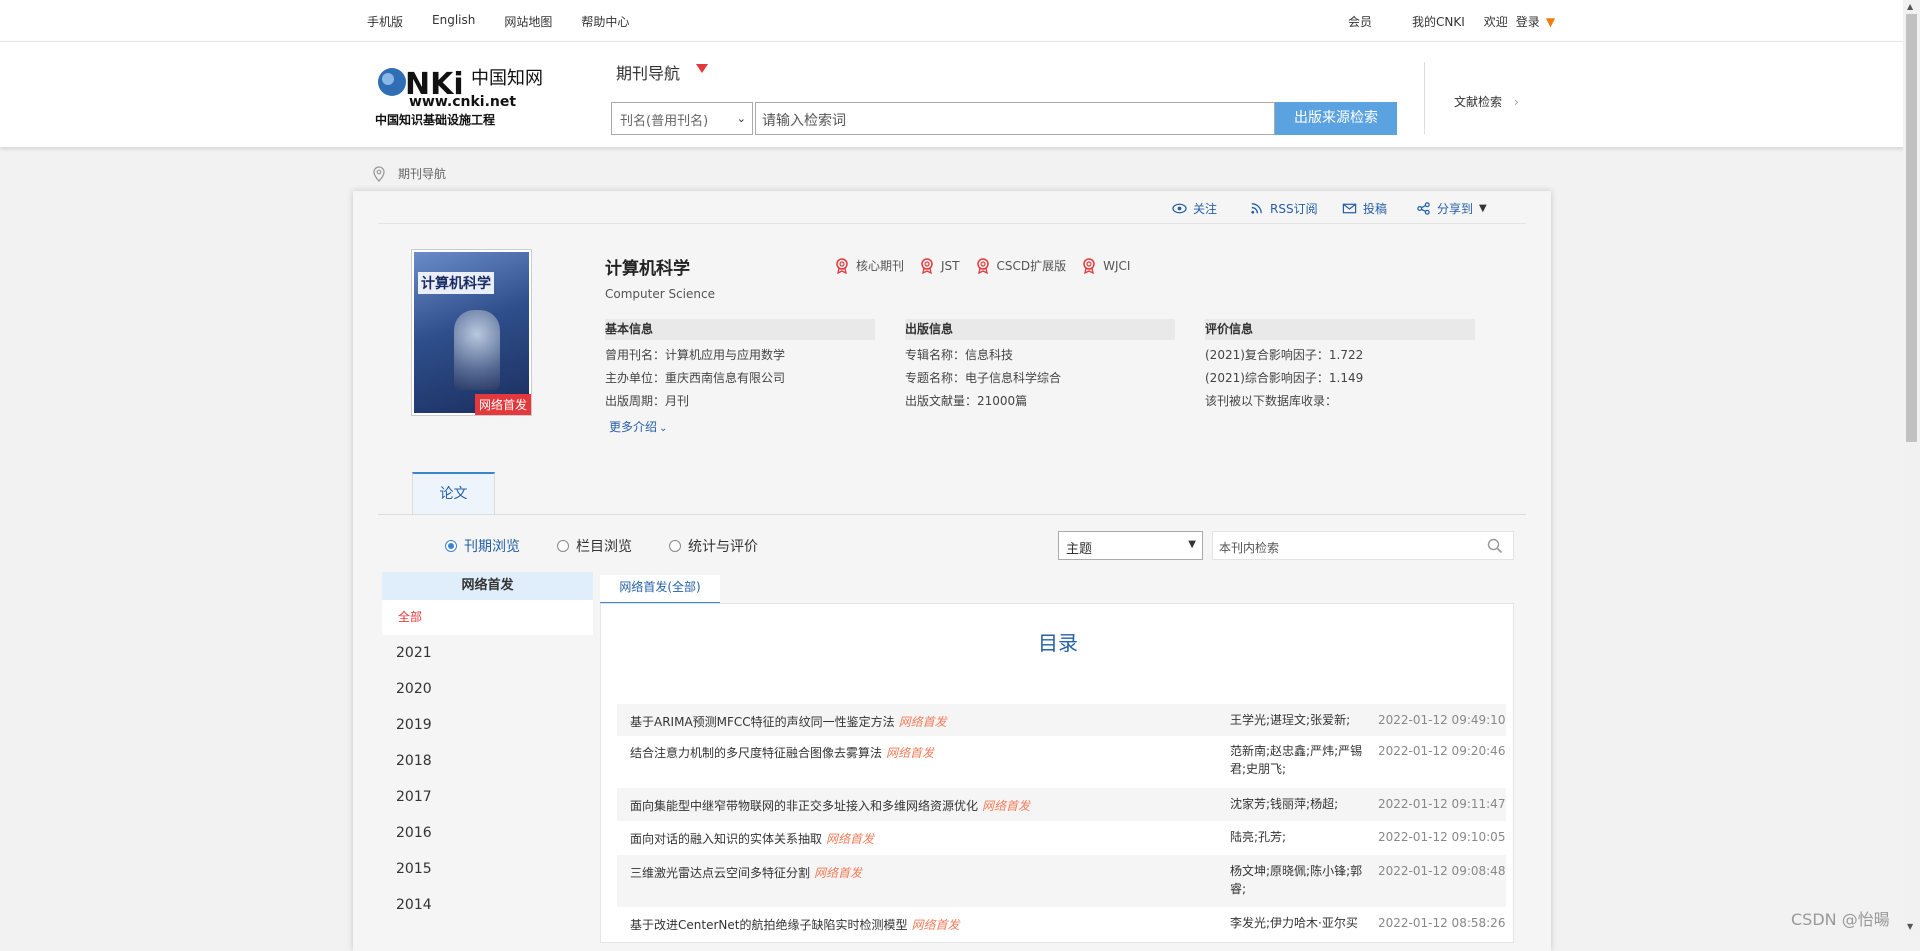 The height and width of the screenshot is (951, 1920). I want to click on cnki-logo: NKi 中国知网 www.cnki.net 中国知识基础设施工程, so click(467, 94).